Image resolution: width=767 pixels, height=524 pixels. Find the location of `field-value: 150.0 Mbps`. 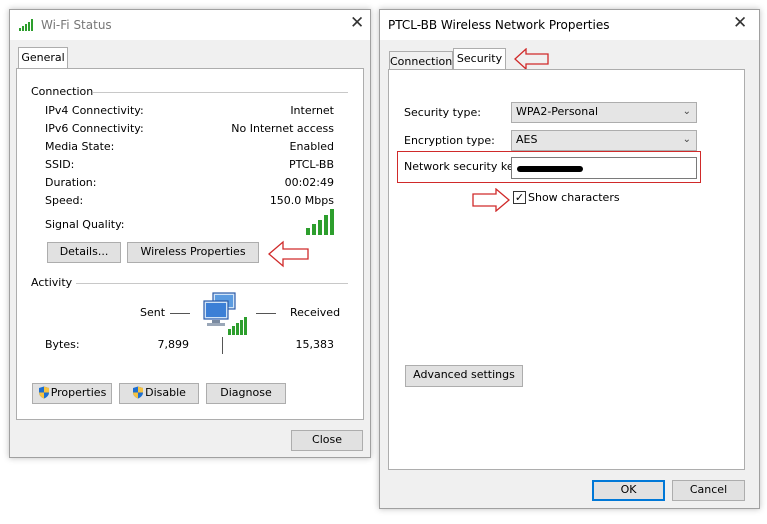

field-value: 150.0 Mbps is located at coordinates (301, 200).